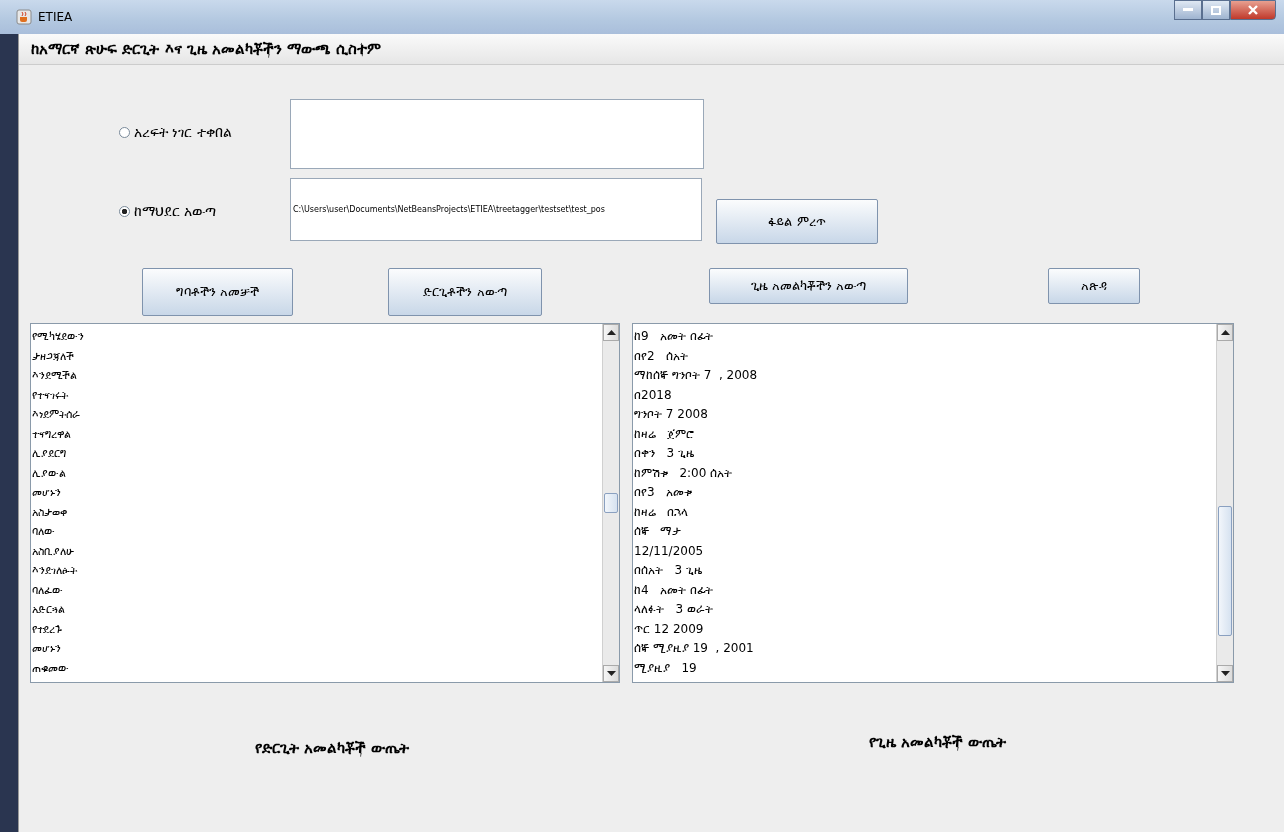 This screenshot has height=832, width=1284. Describe the element at coordinates (50, 512) in the screenshot. I see `list-item: አስታወቀ` at that location.